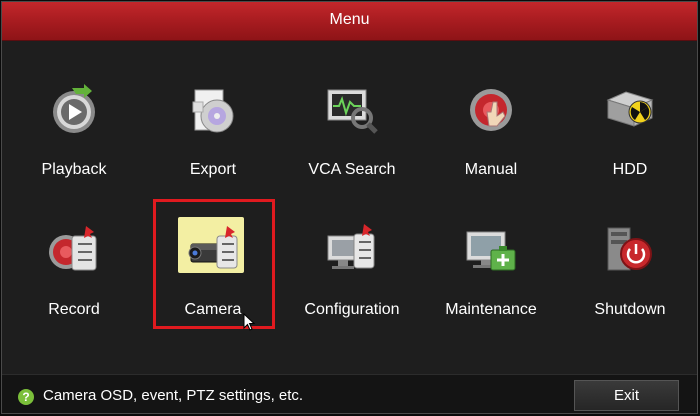  What do you see at coordinates (630, 109) in the screenshot?
I see `hdd-icon` at bounding box center [630, 109].